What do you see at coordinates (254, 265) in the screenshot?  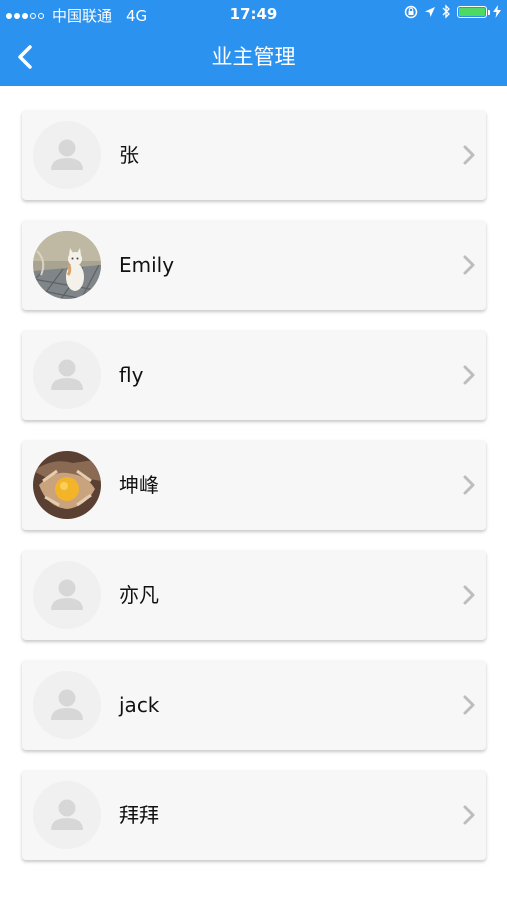 I see `owner-list-item: Emily` at bounding box center [254, 265].